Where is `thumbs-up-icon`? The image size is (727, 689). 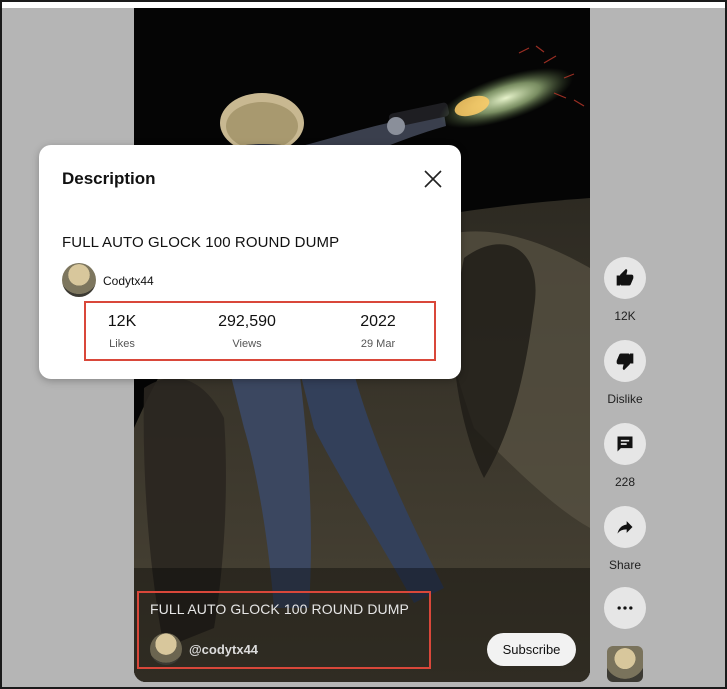 thumbs-up-icon is located at coordinates (625, 277).